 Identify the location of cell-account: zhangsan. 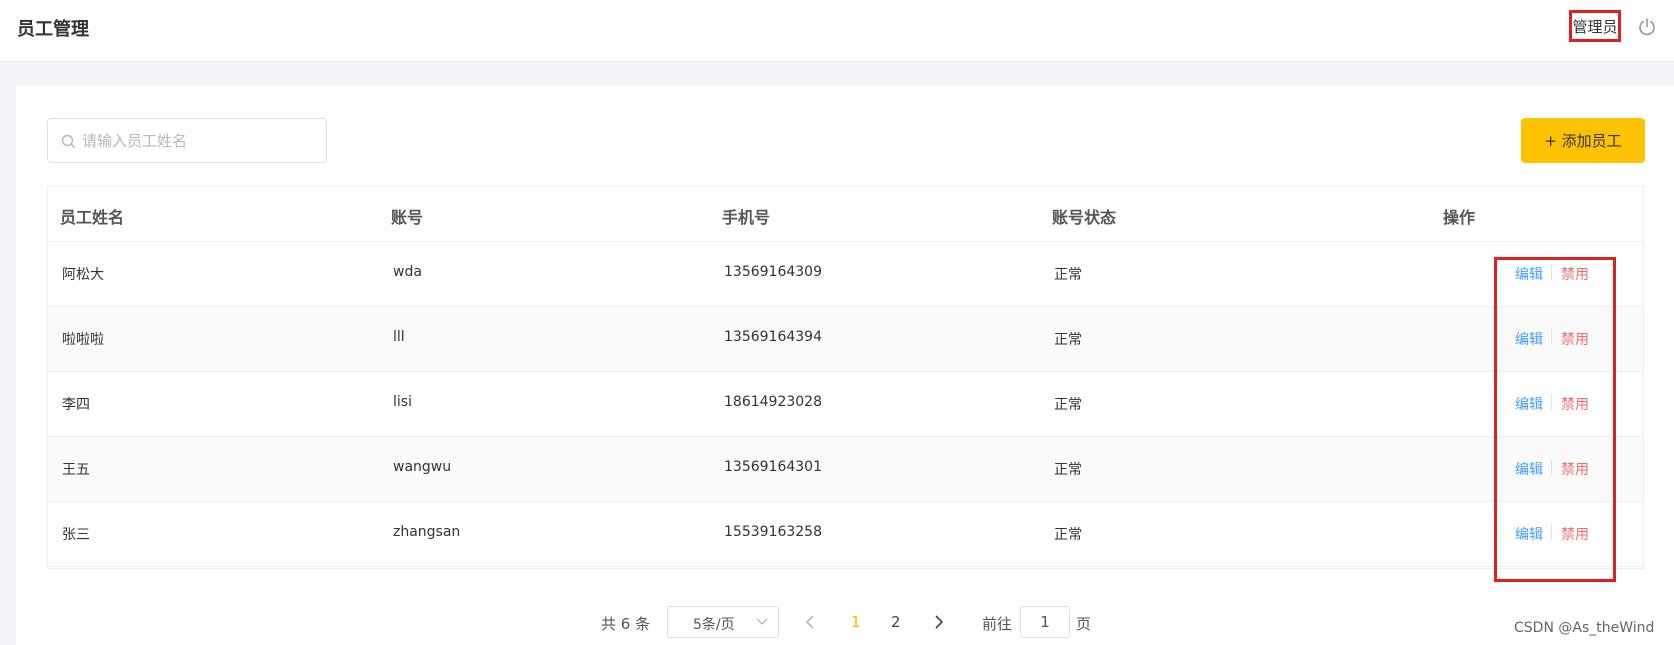
(427, 532).